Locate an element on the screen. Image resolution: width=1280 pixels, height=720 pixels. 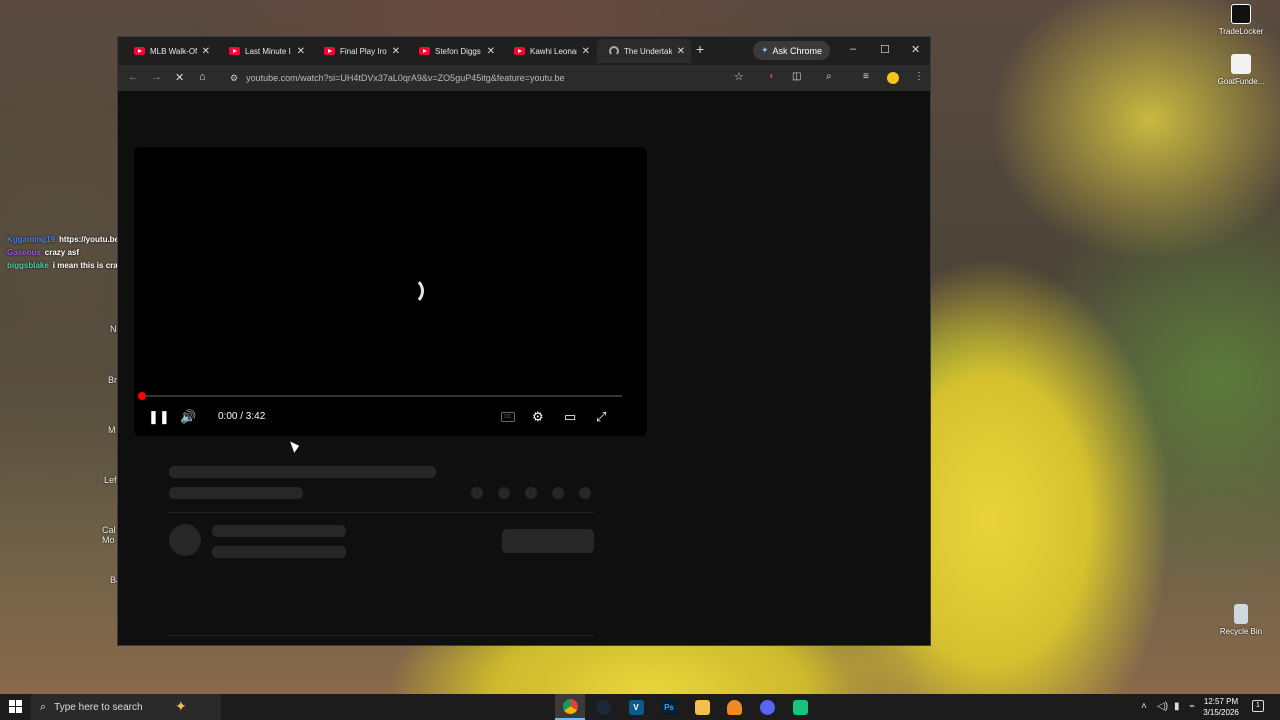
taskbar-app-tradingview: V is located at coordinates (636, 707).